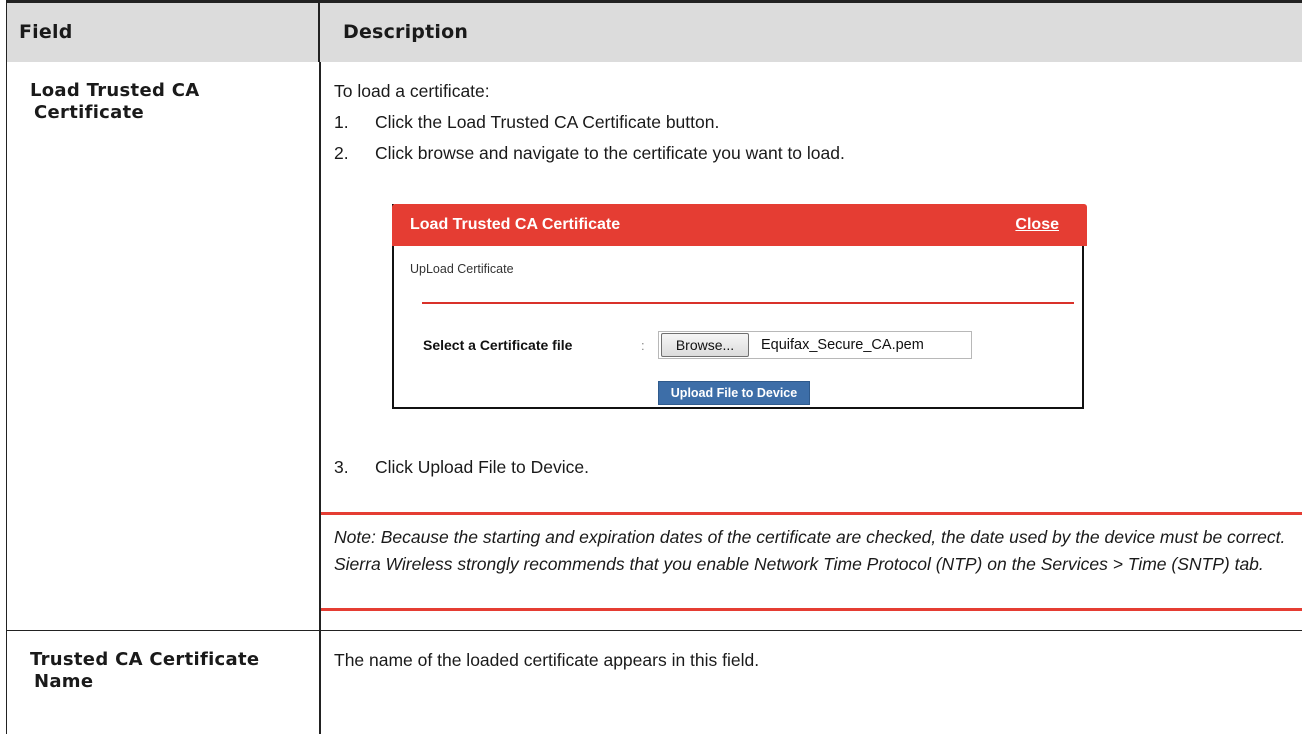  Describe the element at coordinates (145, 659) in the screenshot. I see `field-name-line1: Trusted CA Certificate` at that location.